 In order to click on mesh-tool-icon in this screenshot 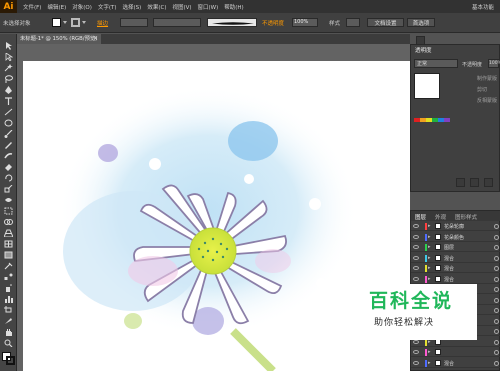, I will do `click(8, 244)`.